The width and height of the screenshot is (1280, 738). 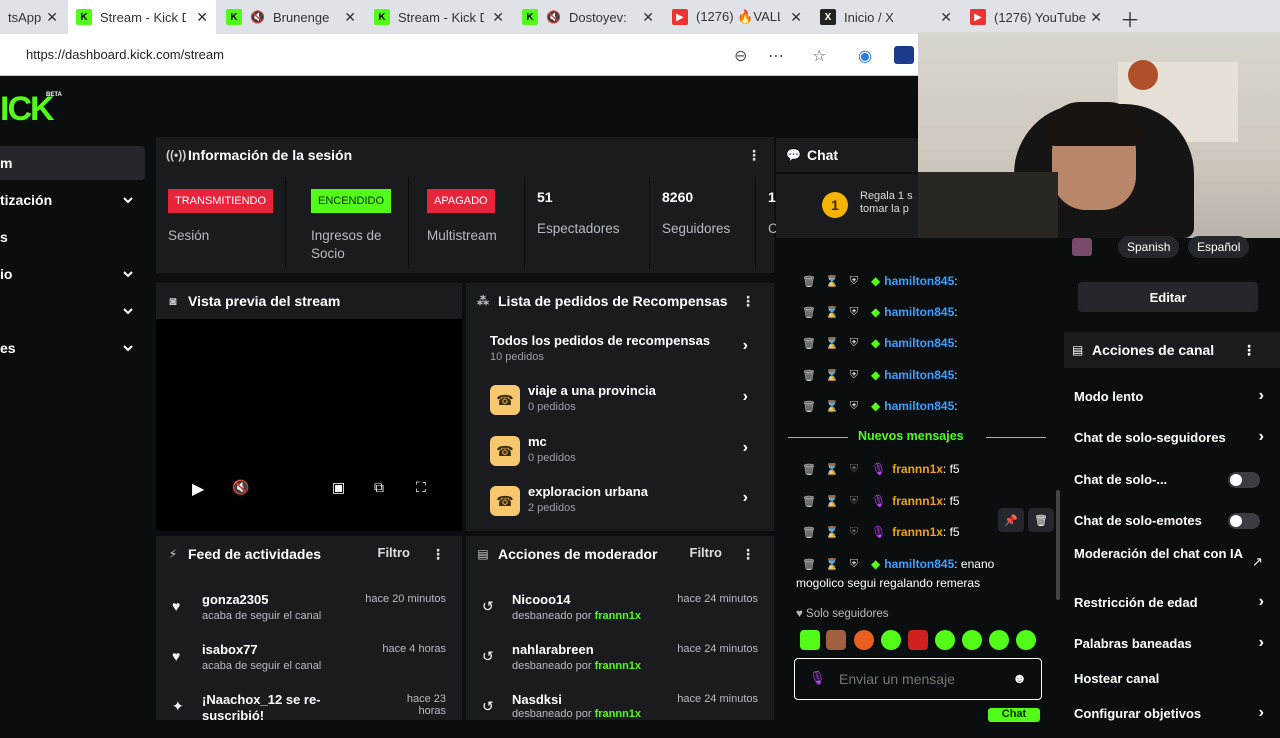 I want to click on external-link-icon: ↗, so click(x=1257, y=562).